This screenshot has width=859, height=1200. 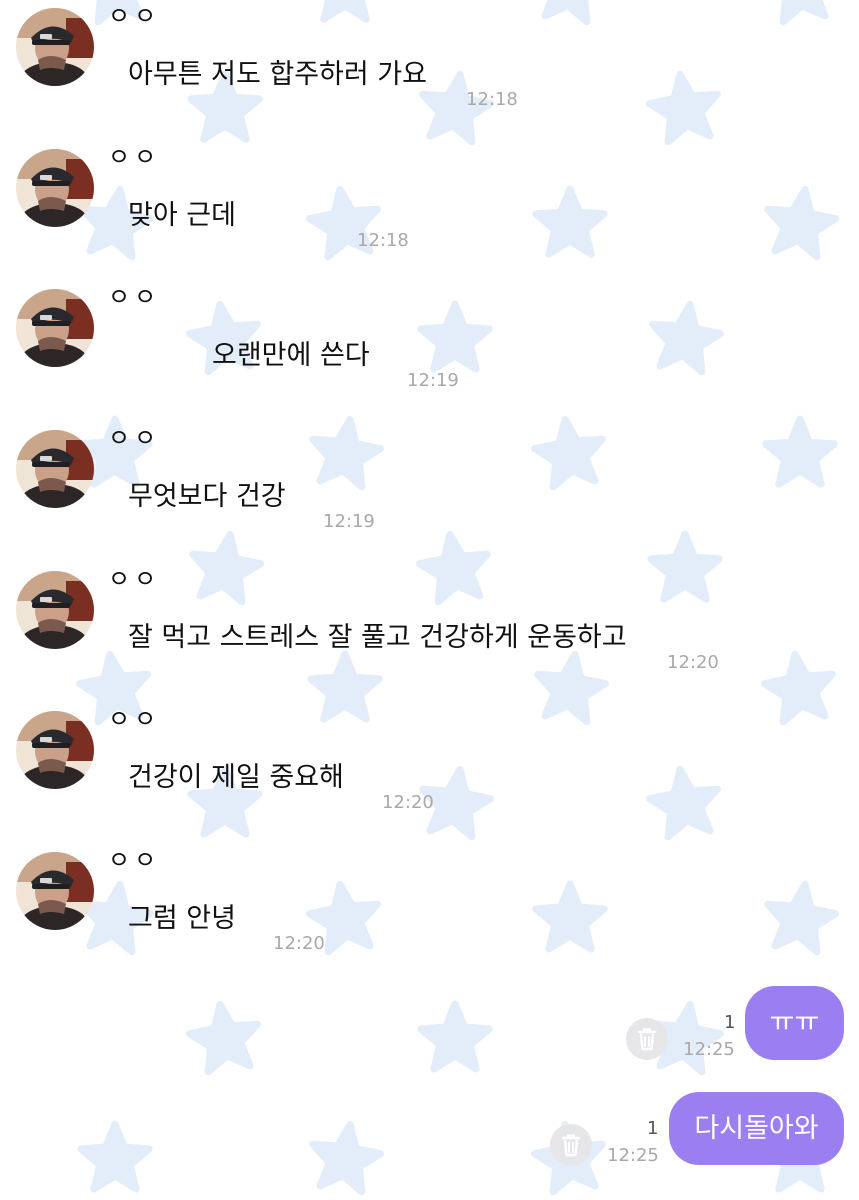 What do you see at coordinates (429, 773) in the screenshot?
I see `incoming-message: ㅇㅇ 건강이 제일 중요해 12:20` at bounding box center [429, 773].